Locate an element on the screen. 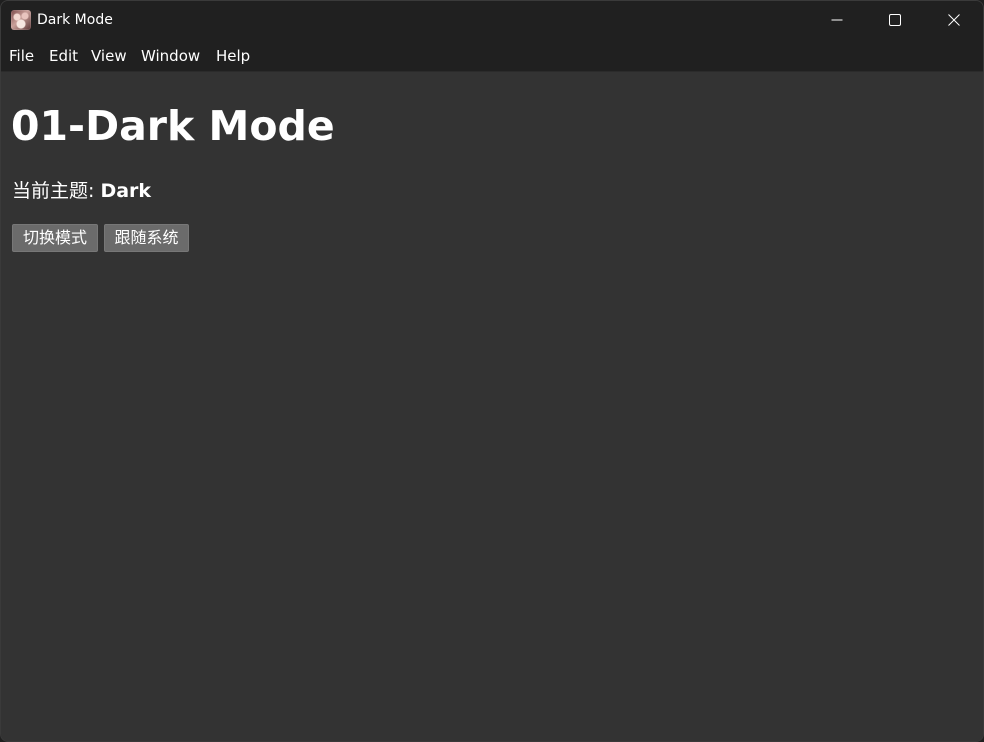 This screenshot has height=742, width=984. page-title: 01-Dark Mode is located at coordinates (173, 126).